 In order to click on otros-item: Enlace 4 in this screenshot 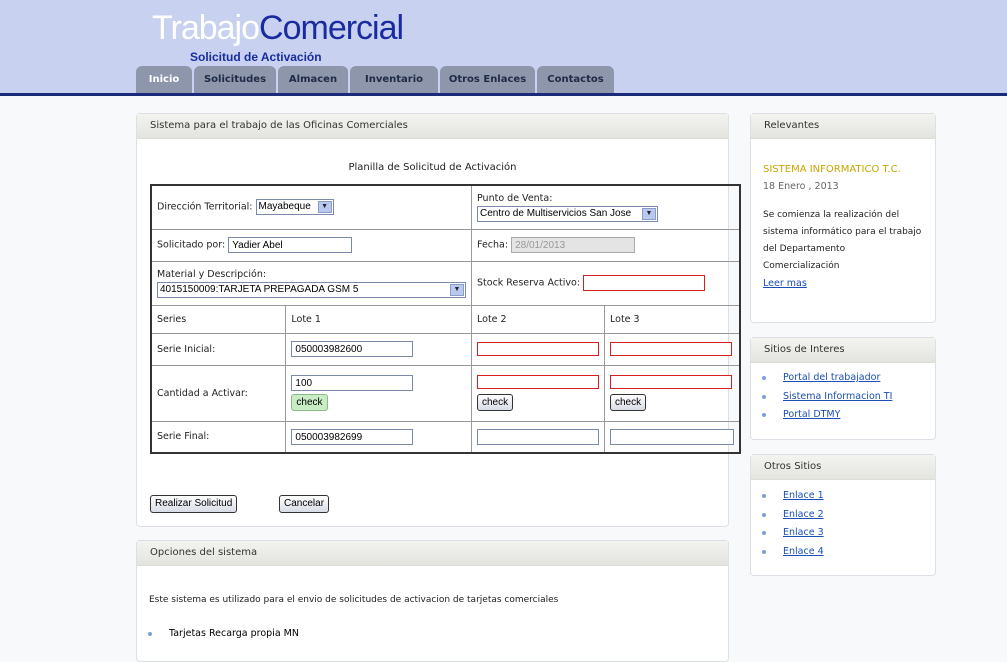, I will do `click(843, 552)`.